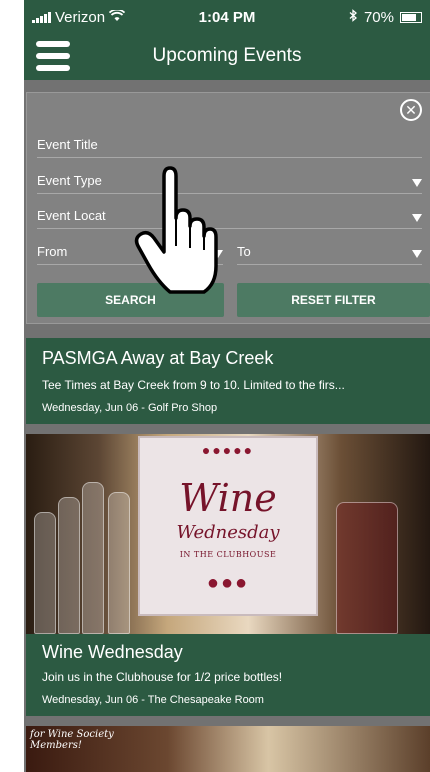 This screenshot has width=430, height=772. Describe the element at coordinates (244, 251) in the screenshot. I see `to-label: To` at that location.